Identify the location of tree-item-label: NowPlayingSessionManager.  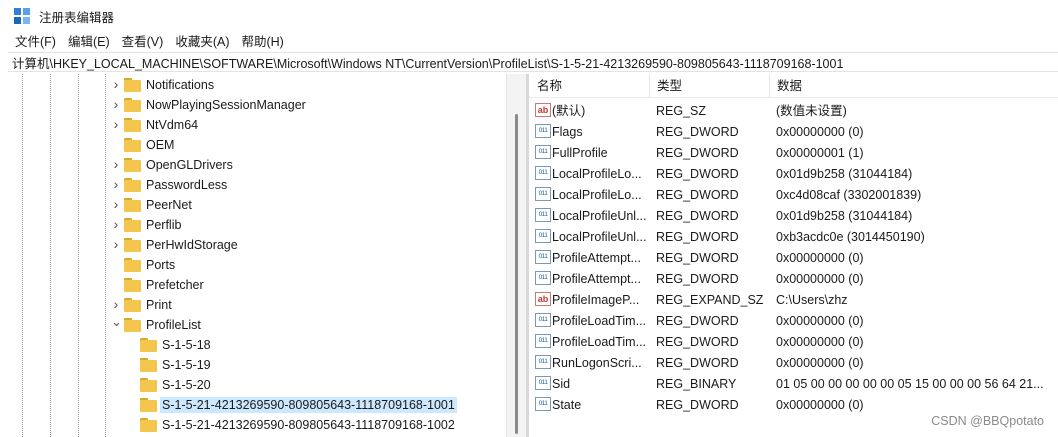
(226, 105).